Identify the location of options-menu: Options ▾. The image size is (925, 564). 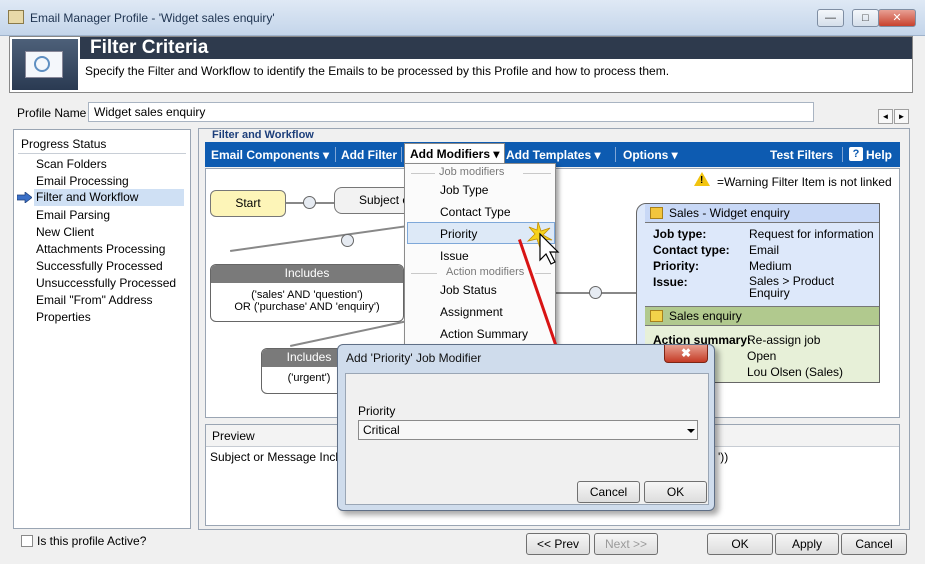
(650, 155).